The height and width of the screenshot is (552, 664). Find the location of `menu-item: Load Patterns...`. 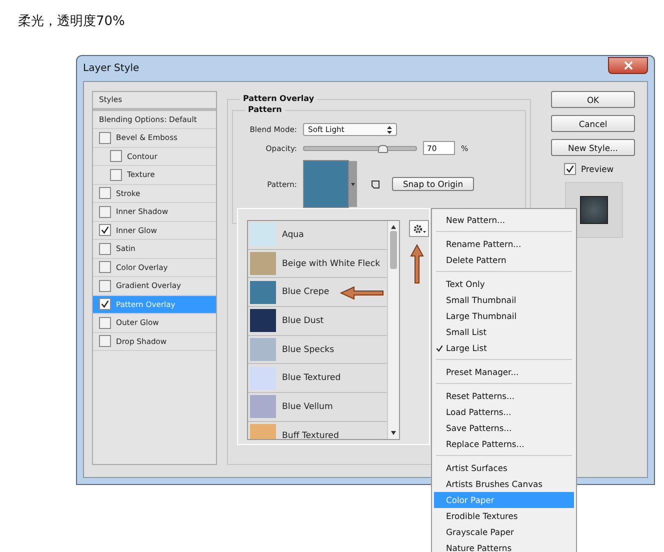

menu-item: Load Patterns... is located at coordinates (504, 412).